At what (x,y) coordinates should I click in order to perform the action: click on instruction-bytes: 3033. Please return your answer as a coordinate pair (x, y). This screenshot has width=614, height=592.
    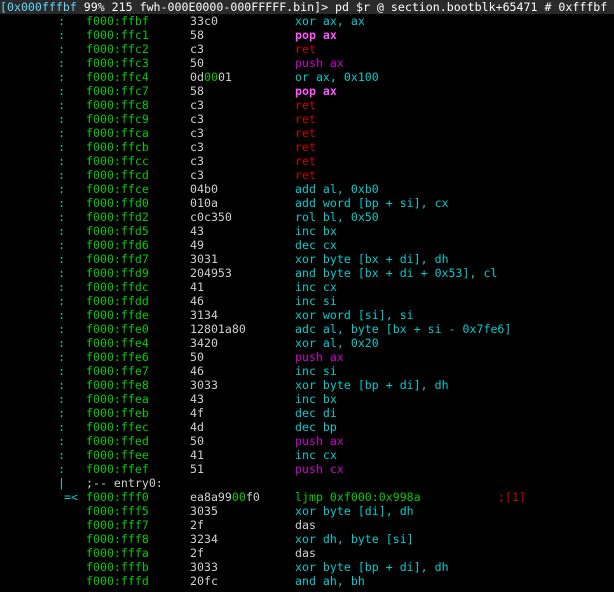
    Looking at the image, I should click on (204, 385).